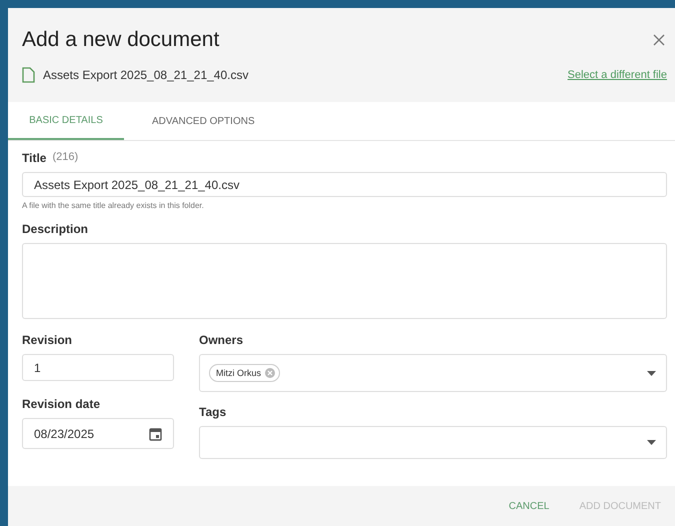 The image size is (675, 526). Describe the element at coordinates (146, 75) in the screenshot. I see `file-name: Assets Export 2025_08_21_21_40.csv` at that location.